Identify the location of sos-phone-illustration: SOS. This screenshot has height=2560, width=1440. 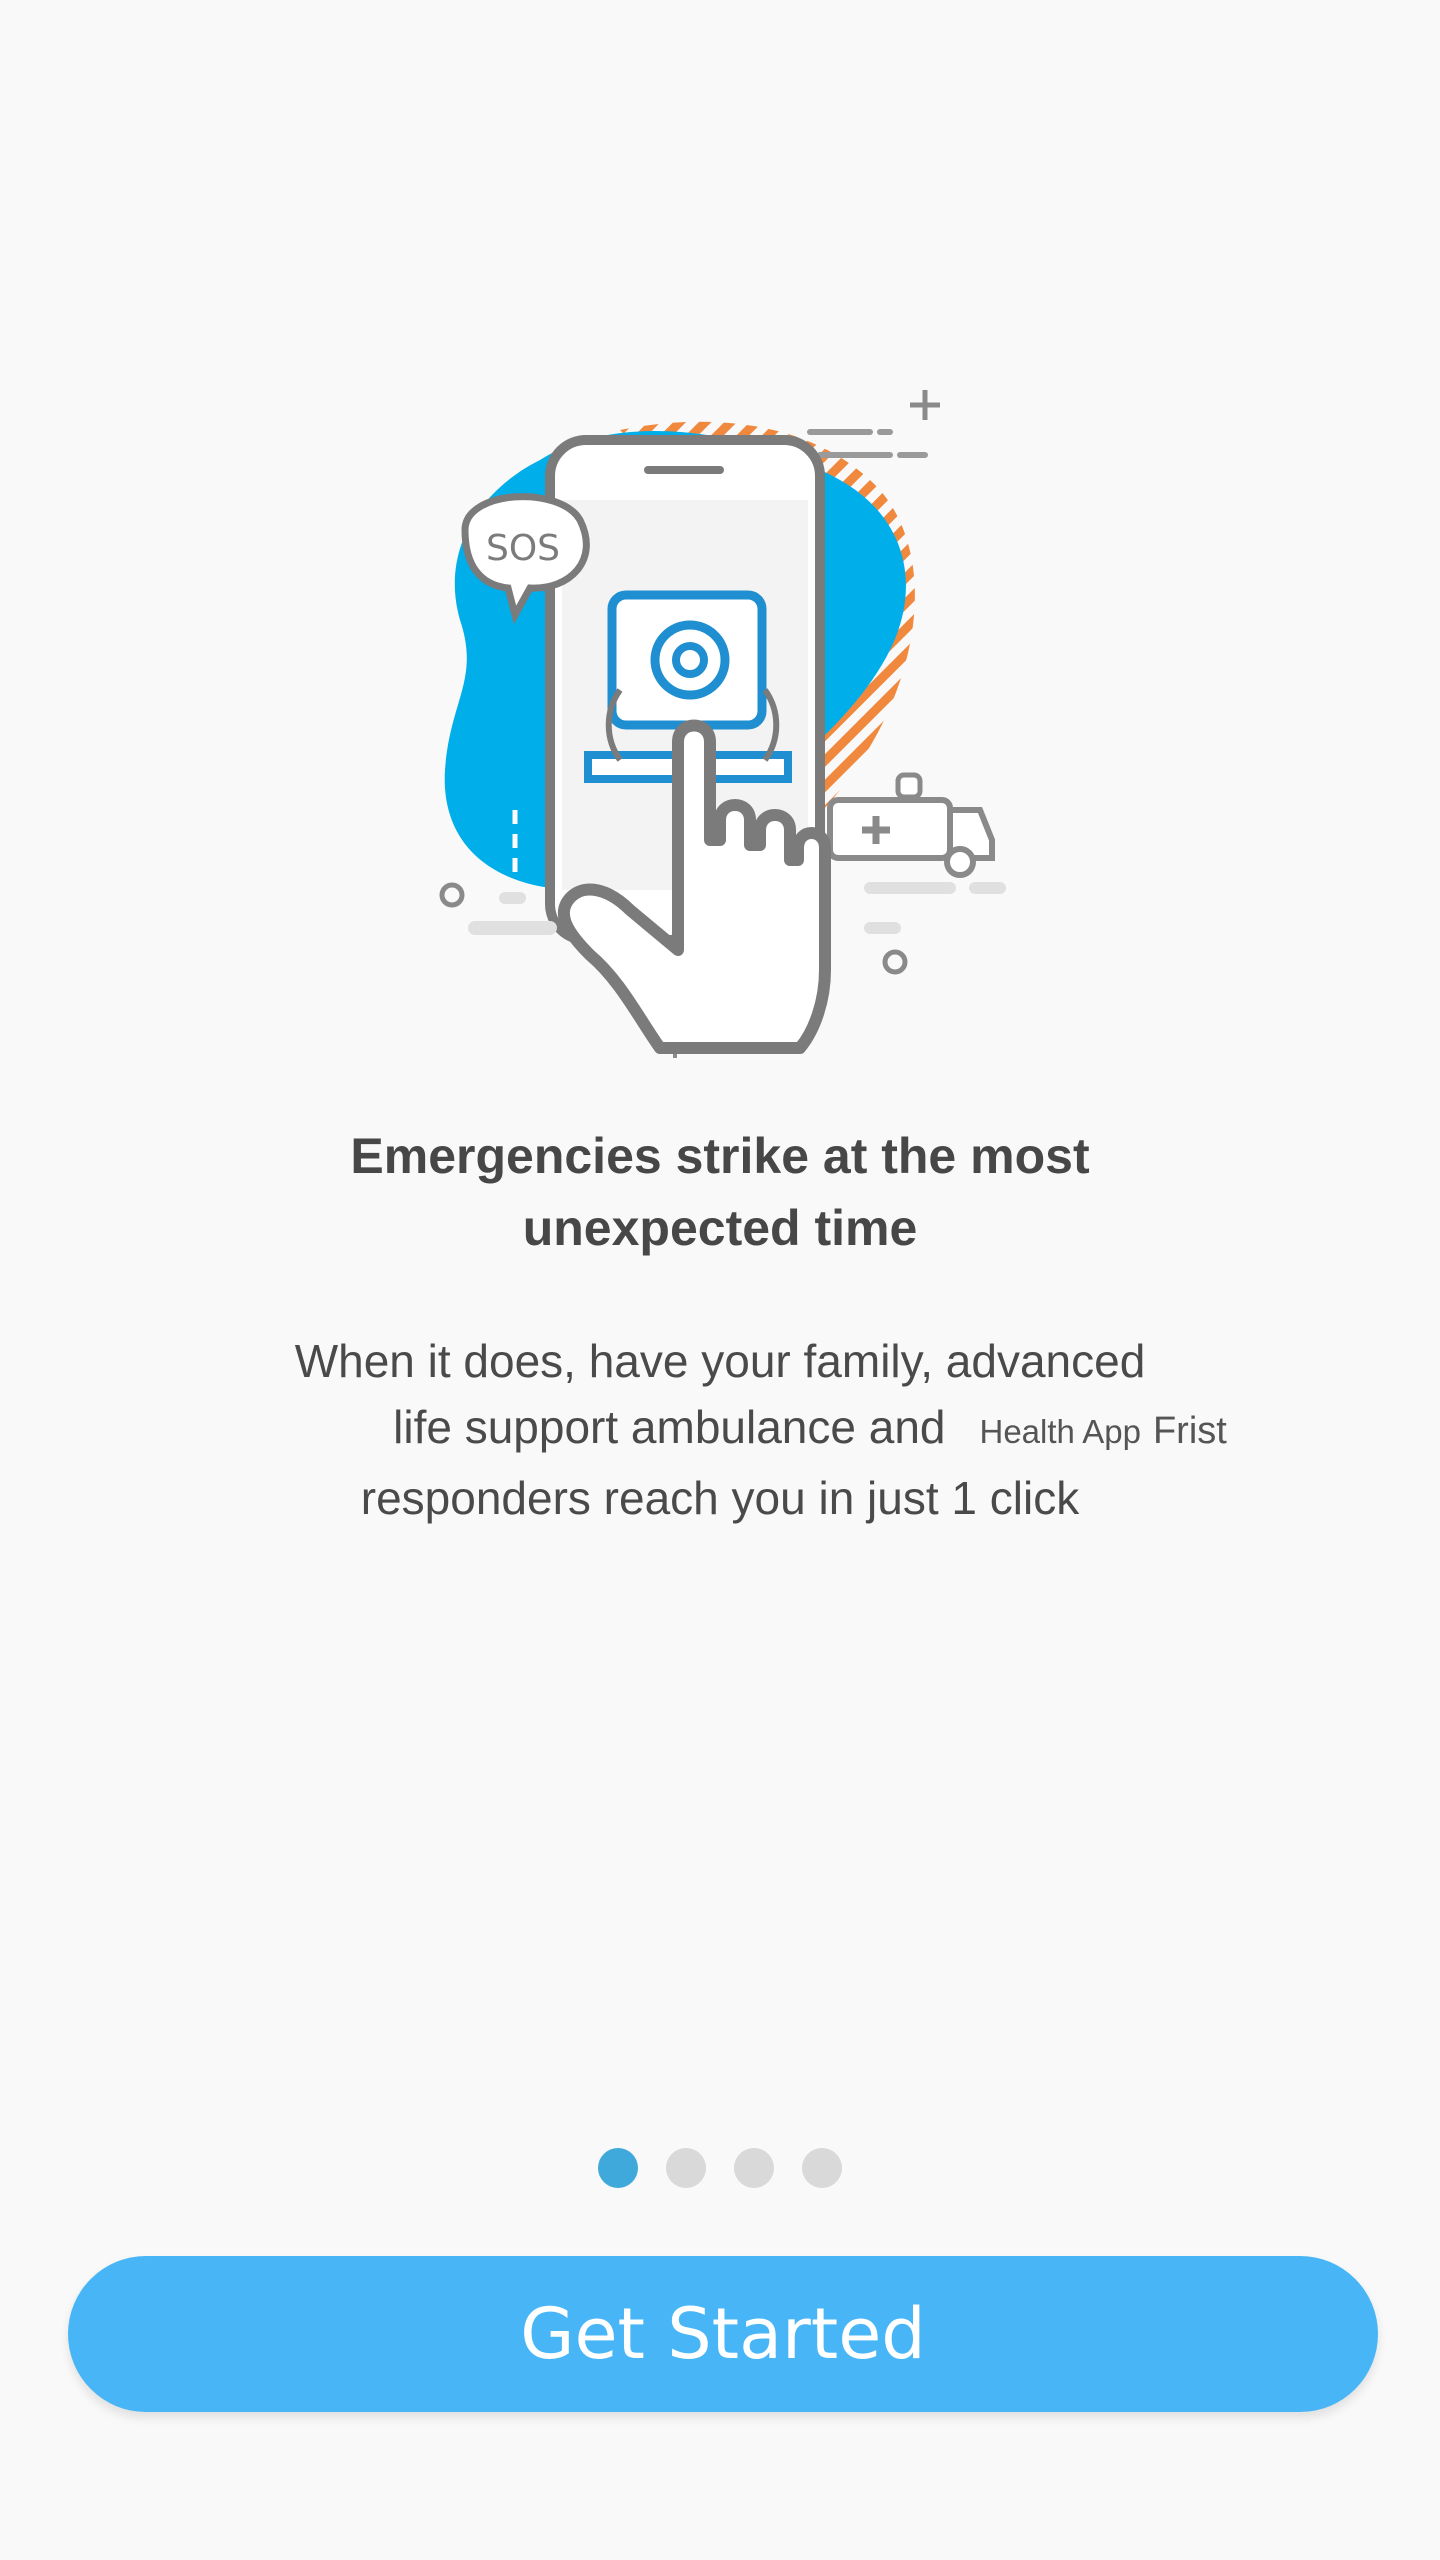
(722, 724).